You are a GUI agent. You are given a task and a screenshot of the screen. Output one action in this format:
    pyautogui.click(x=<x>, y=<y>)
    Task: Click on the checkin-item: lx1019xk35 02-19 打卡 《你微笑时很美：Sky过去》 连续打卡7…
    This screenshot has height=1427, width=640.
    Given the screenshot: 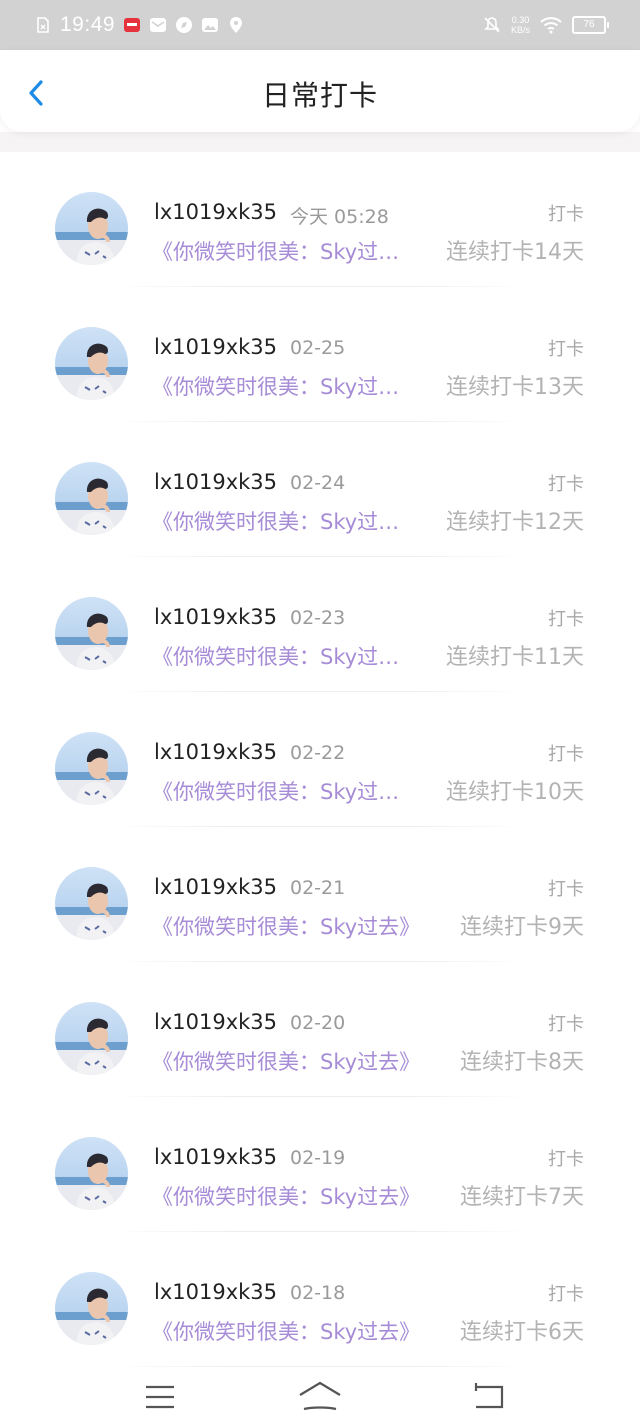 What is the action you would take?
    pyautogui.click(x=320, y=1164)
    